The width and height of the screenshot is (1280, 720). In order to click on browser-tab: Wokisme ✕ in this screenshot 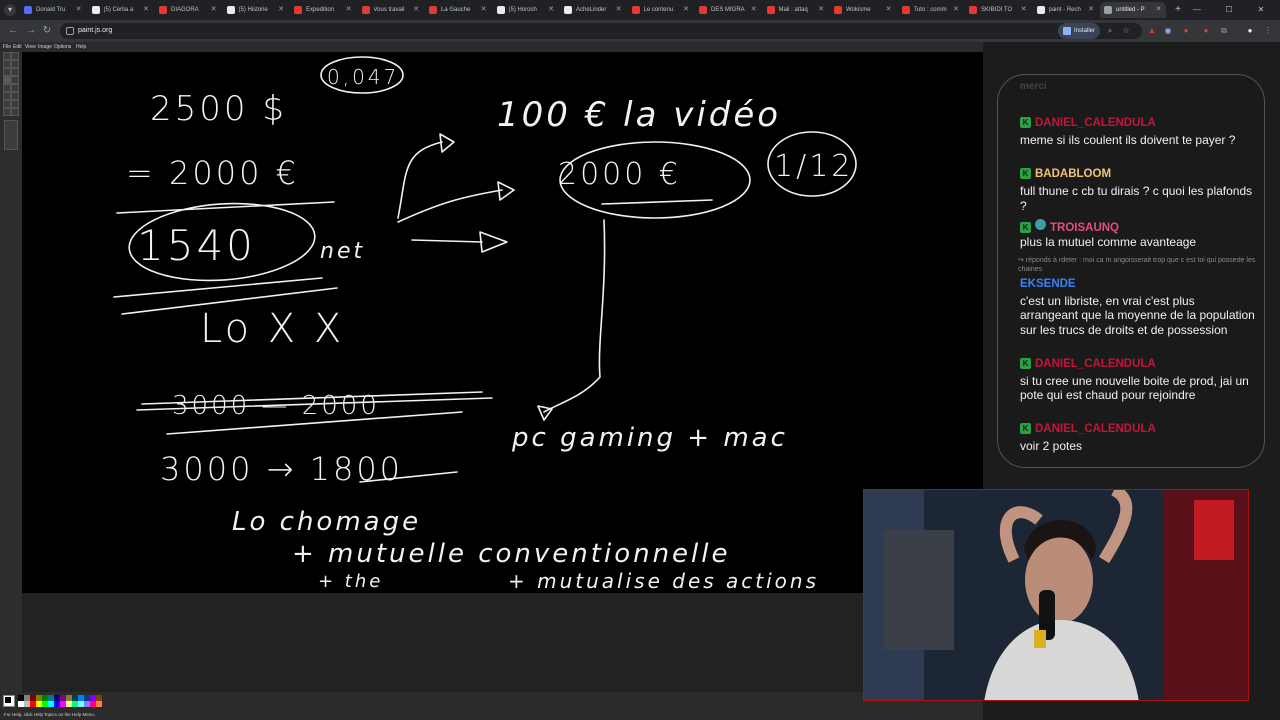, I will do `click(863, 10)`.